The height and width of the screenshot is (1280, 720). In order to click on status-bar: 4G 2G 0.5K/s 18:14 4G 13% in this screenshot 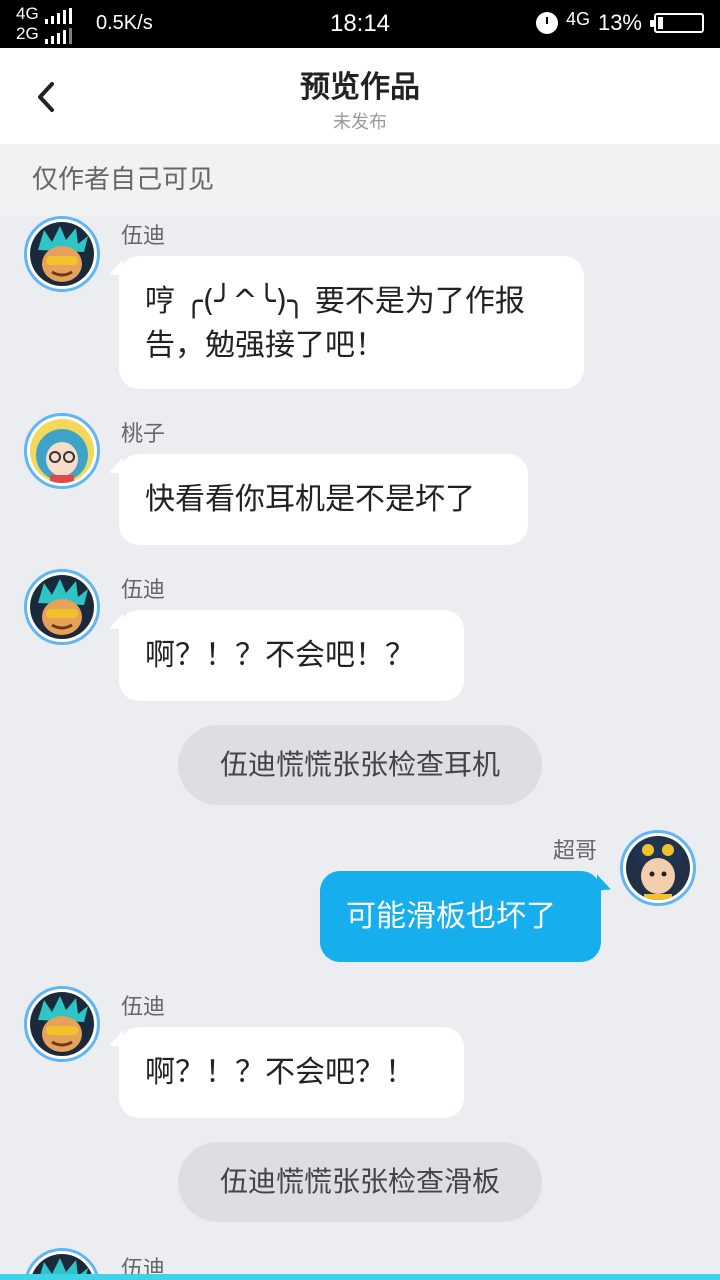, I will do `click(360, 24)`.